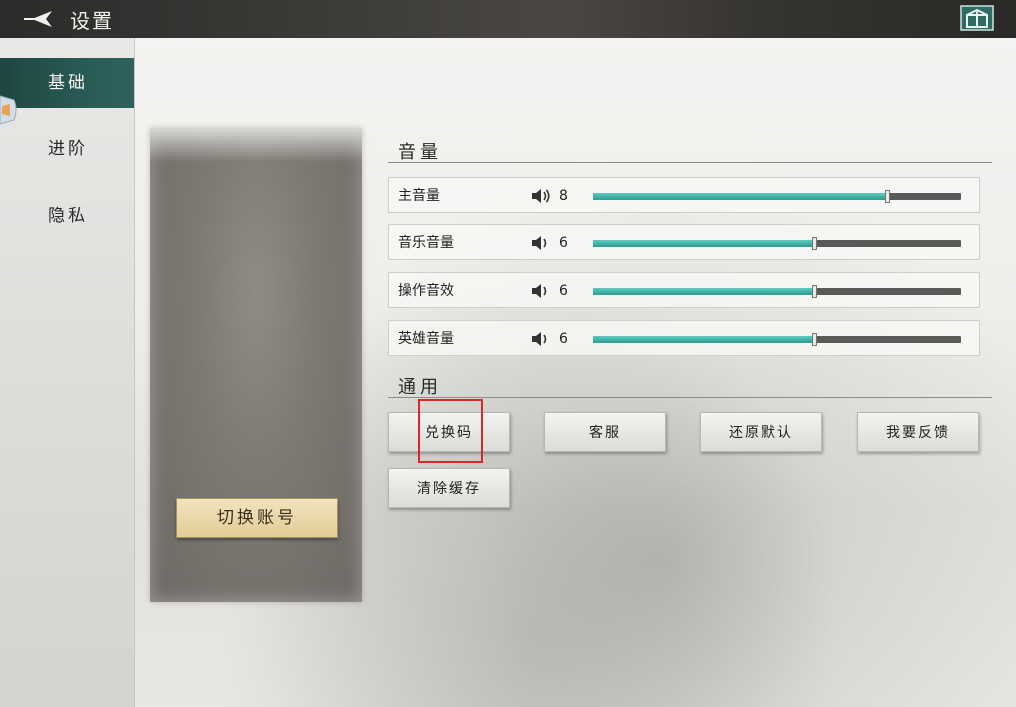 This screenshot has height=707, width=1016. What do you see at coordinates (605, 432) in the screenshot?
I see `customer-service-button: 客服` at bounding box center [605, 432].